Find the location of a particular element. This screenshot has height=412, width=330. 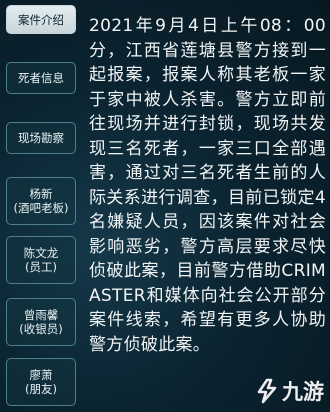

tab-suspect-yang-xin: 杨新 (酒吧老板) is located at coordinates (41, 201).